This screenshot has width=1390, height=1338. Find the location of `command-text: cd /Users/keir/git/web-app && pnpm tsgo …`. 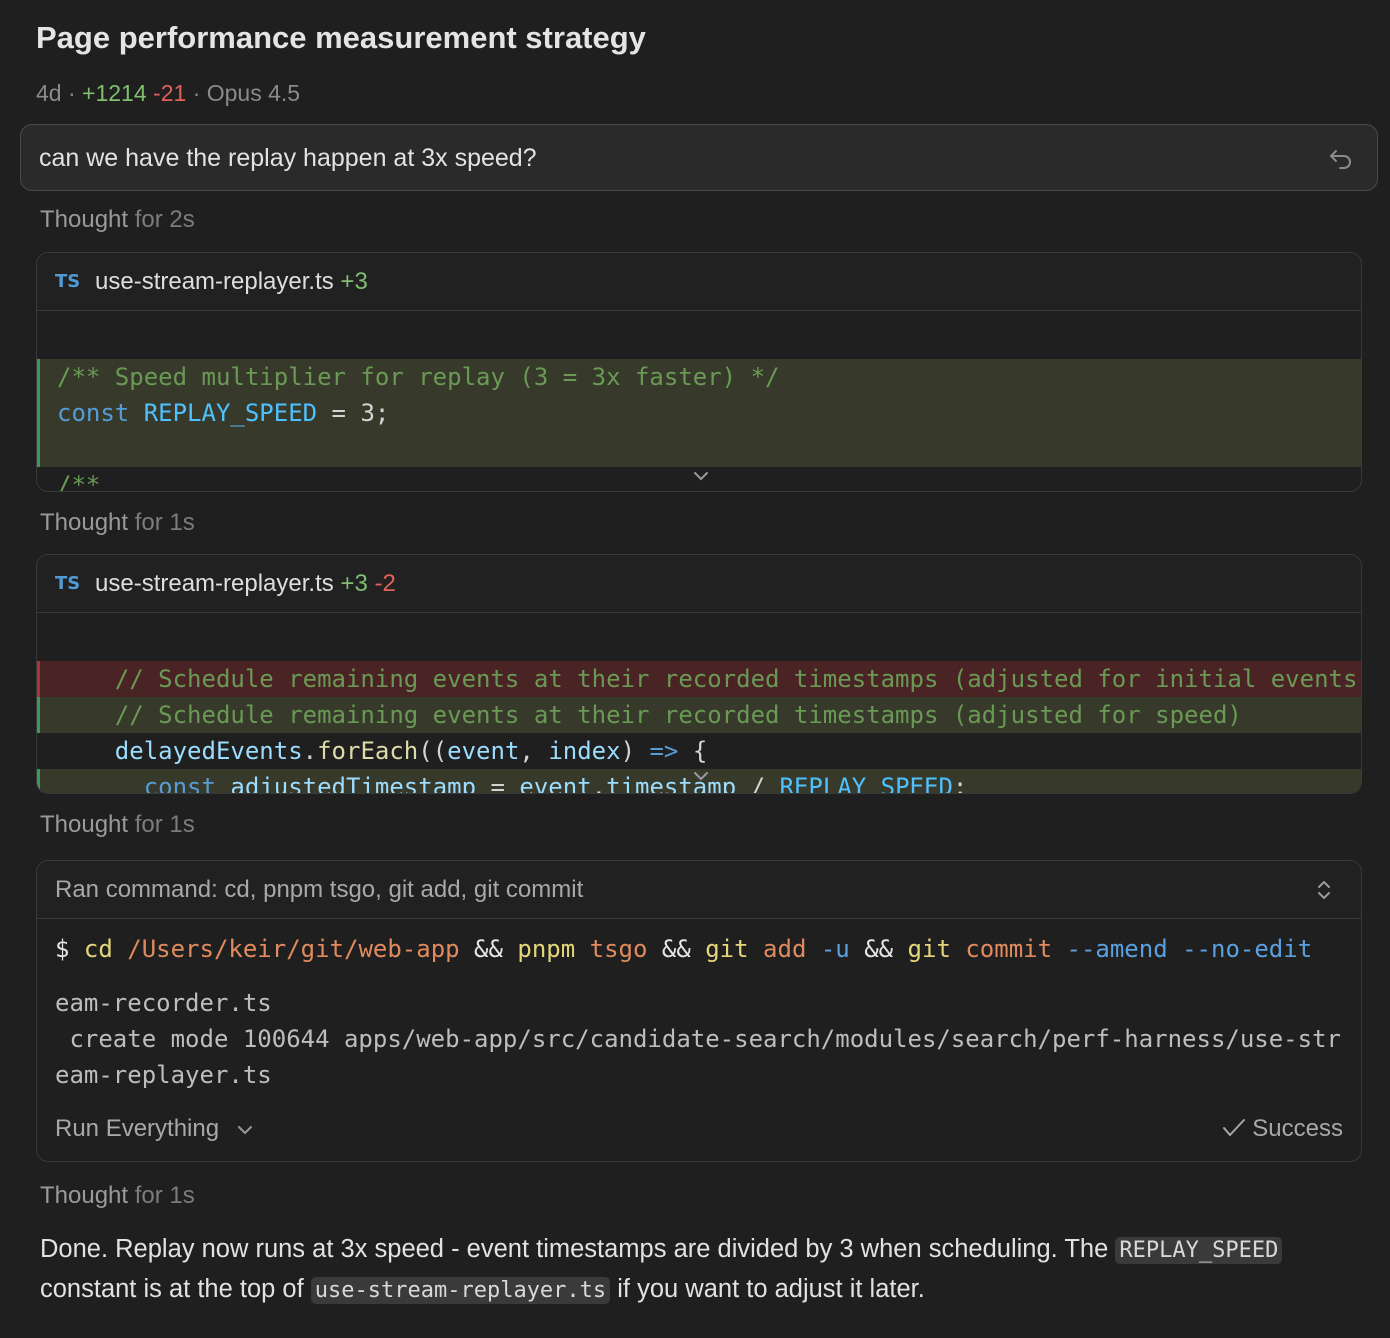

command-text: cd /Users/keir/git/web-app && pnpm tsgo … is located at coordinates (698, 949).